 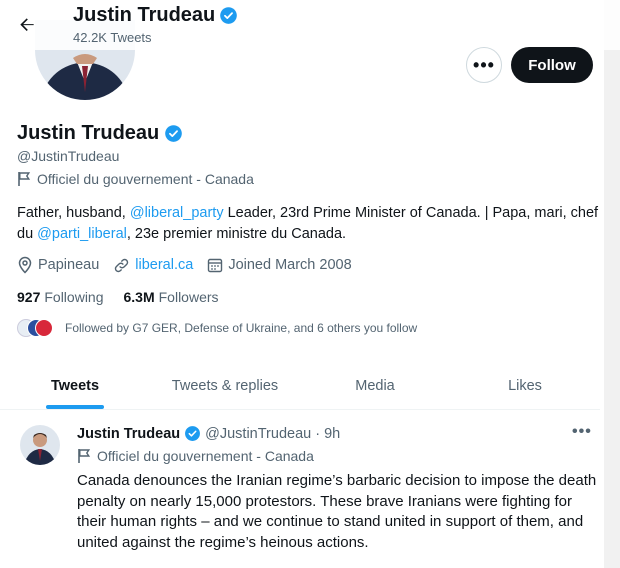 I want to click on scrollbar, so click(x=612, y=284).